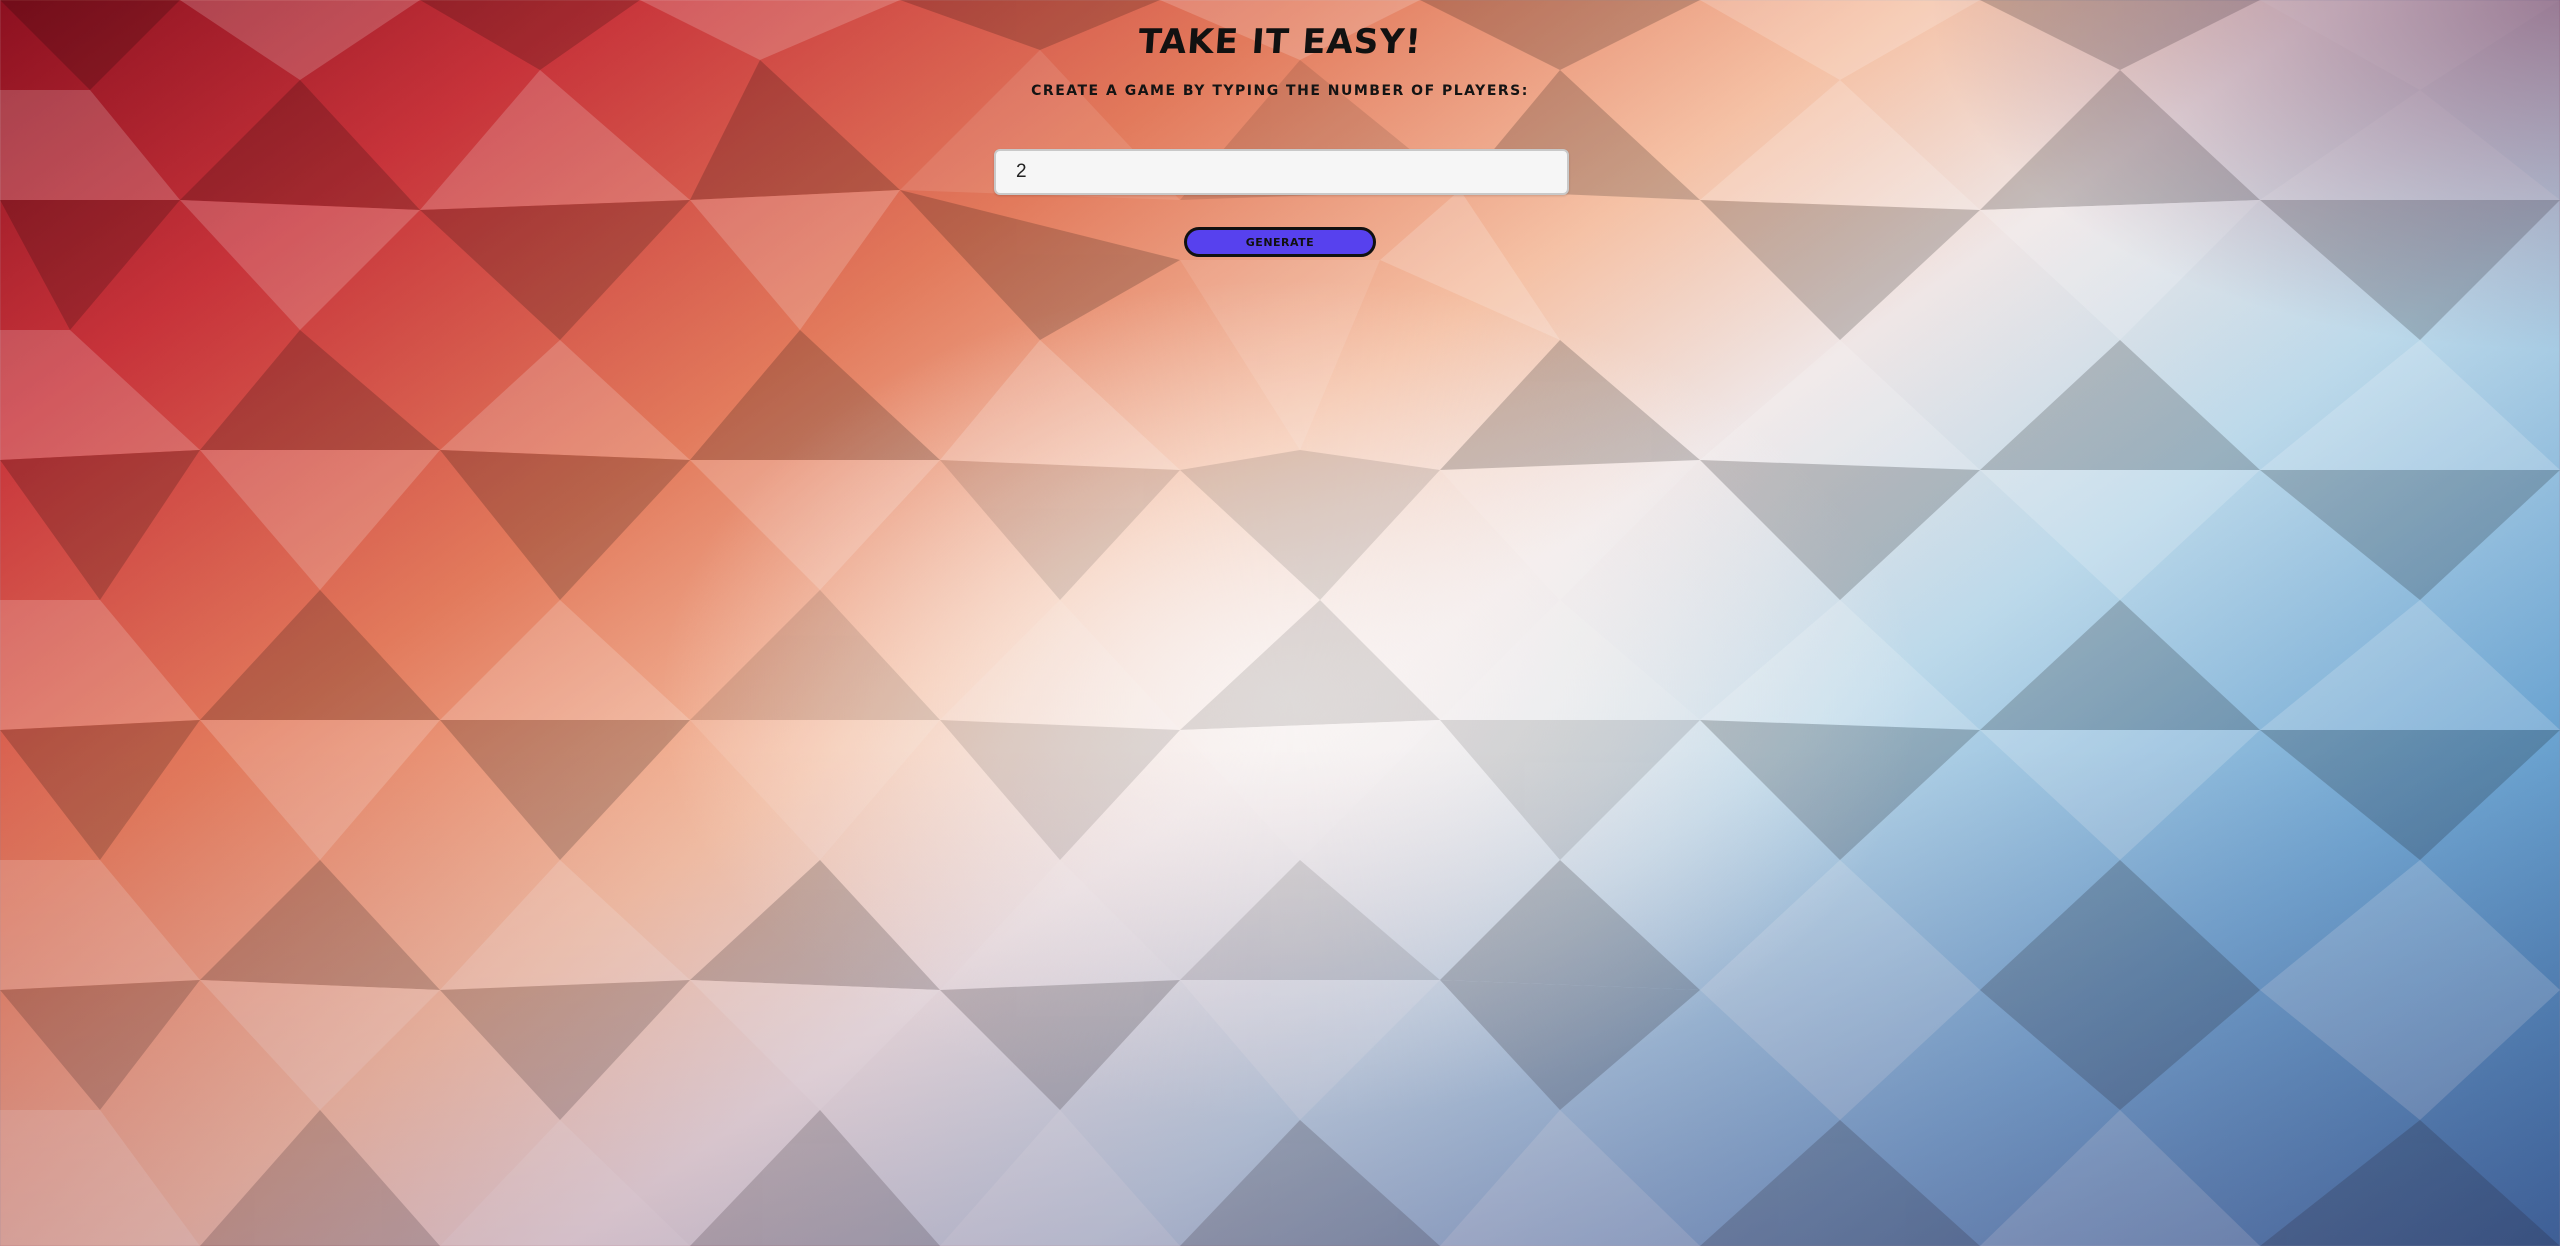 This screenshot has height=1246, width=2560. Describe the element at coordinates (1280, 42) in the screenshot. I see `page-title: TAKE IT EASY!` at that location.